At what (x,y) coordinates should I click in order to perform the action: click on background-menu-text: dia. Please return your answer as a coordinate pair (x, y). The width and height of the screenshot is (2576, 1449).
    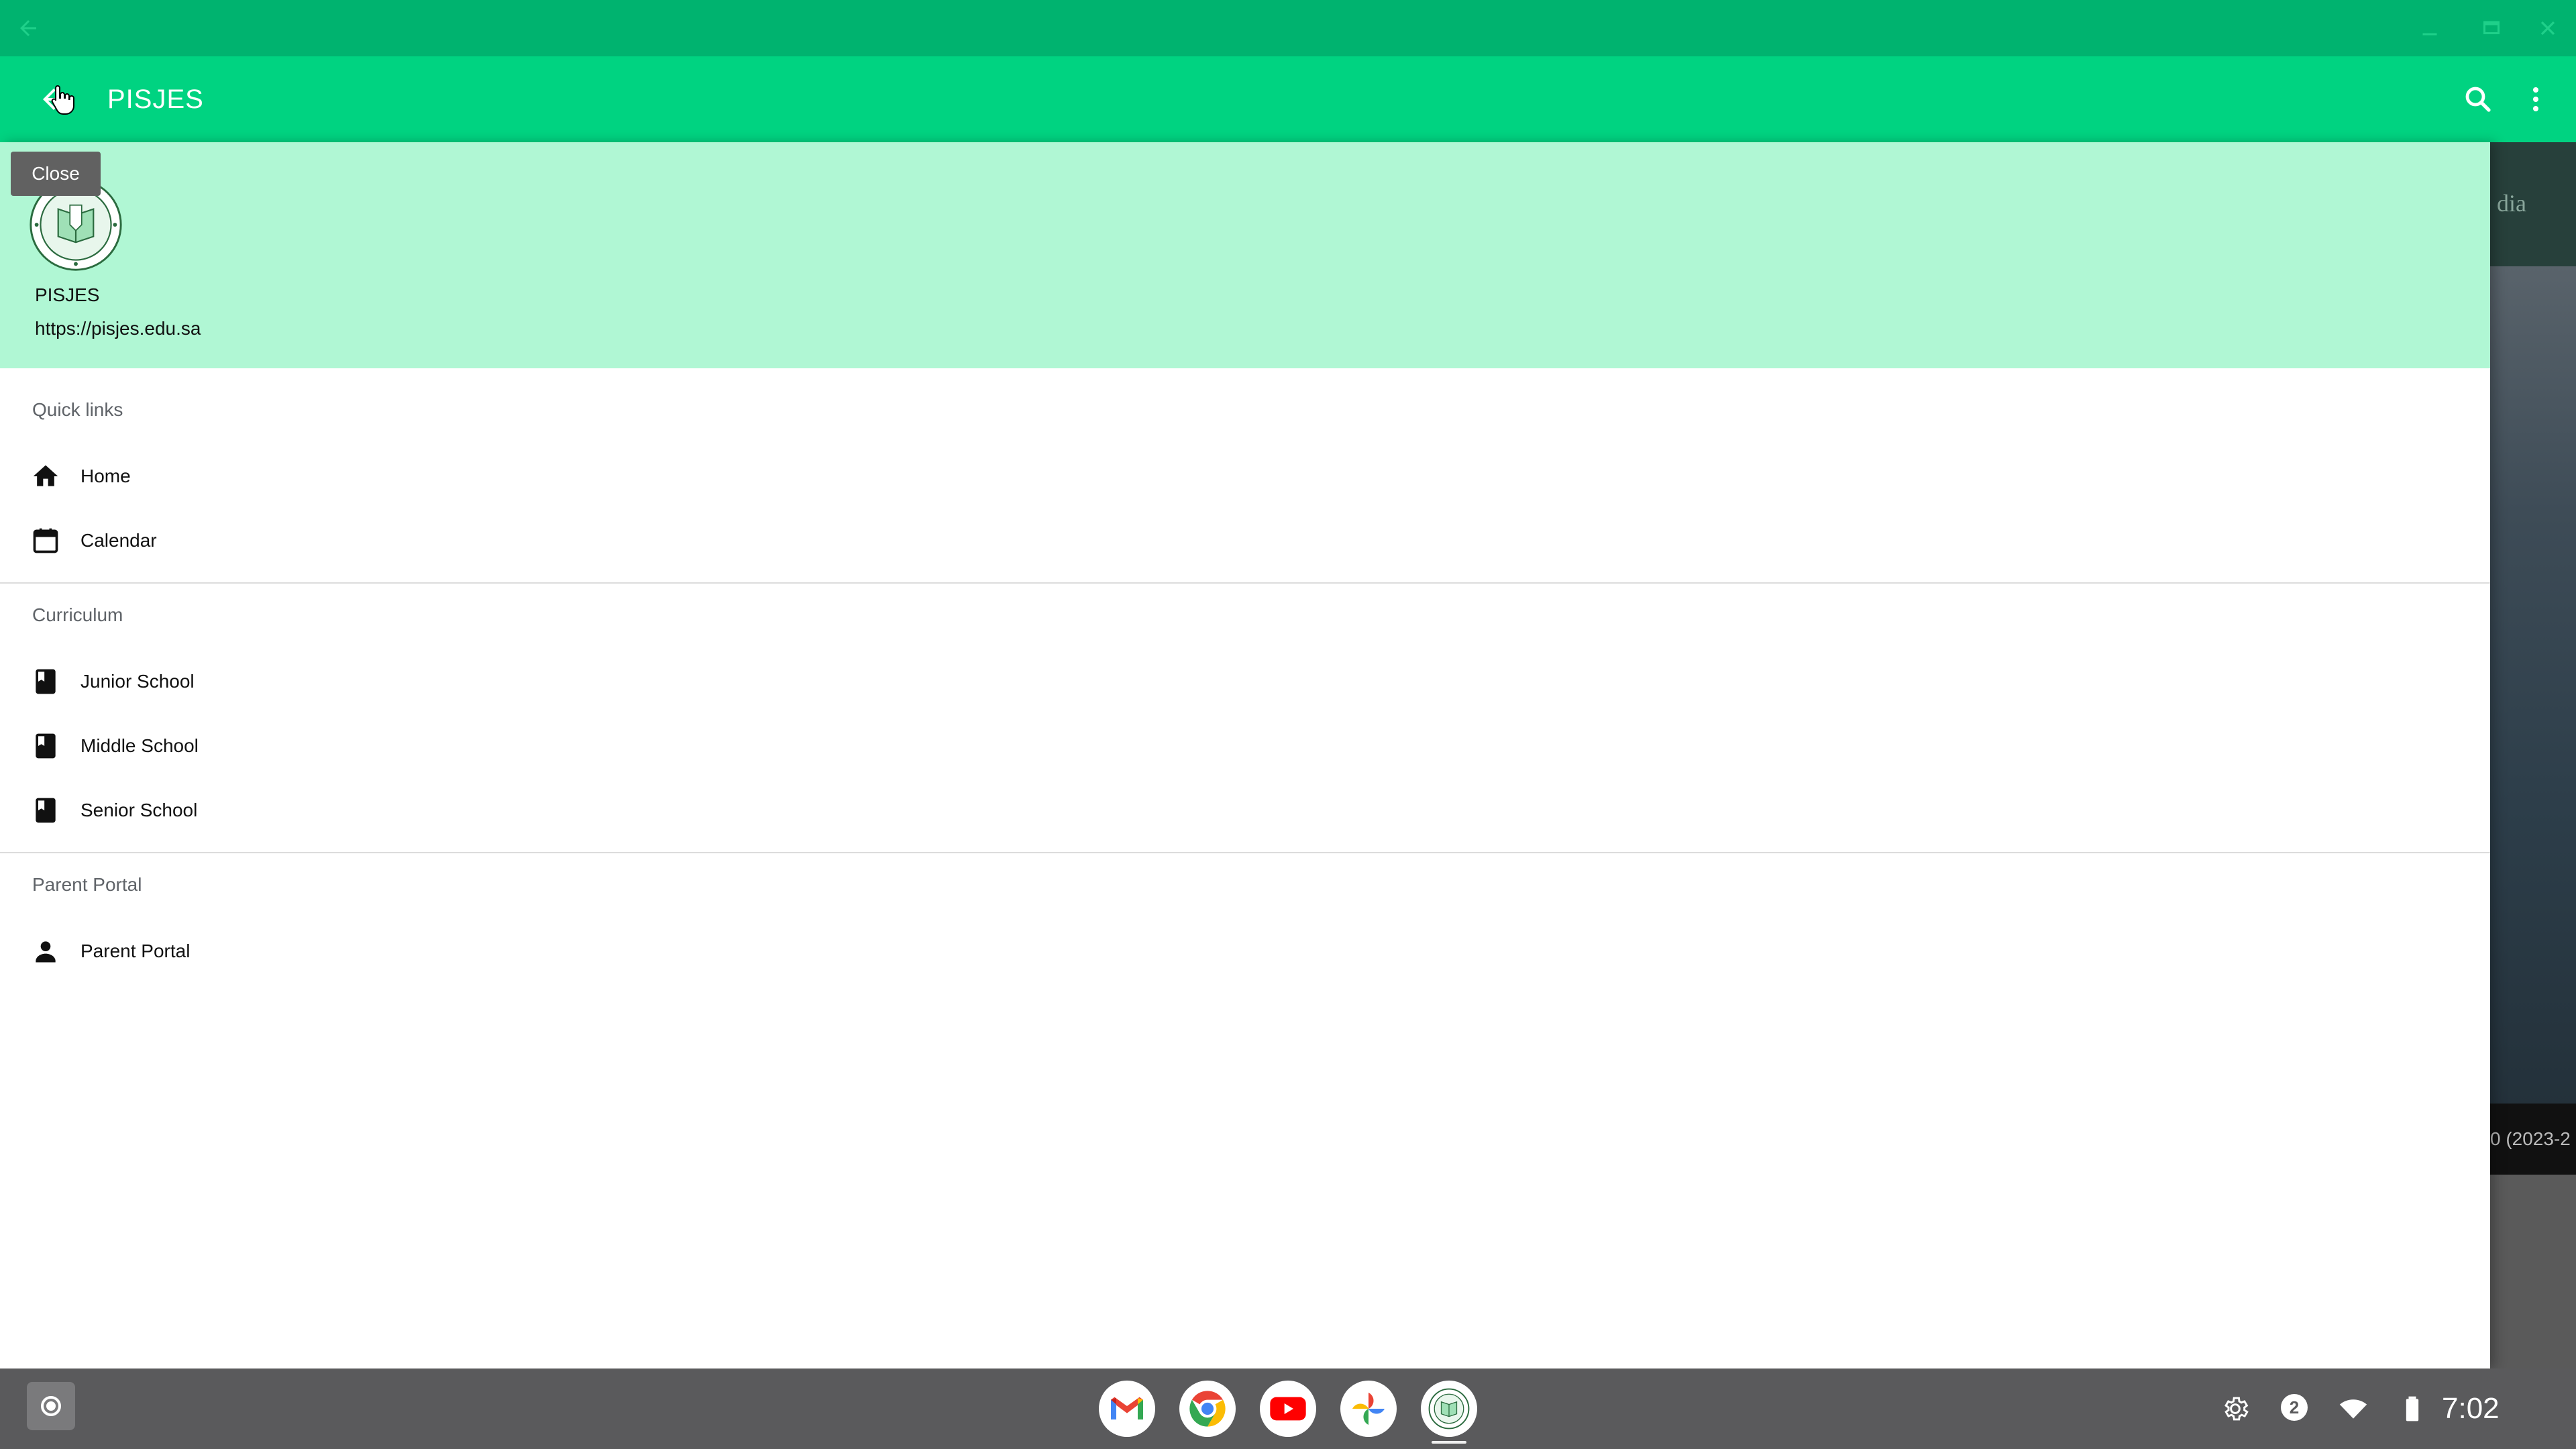
    Looking at the image, I should click on (2511, 203).